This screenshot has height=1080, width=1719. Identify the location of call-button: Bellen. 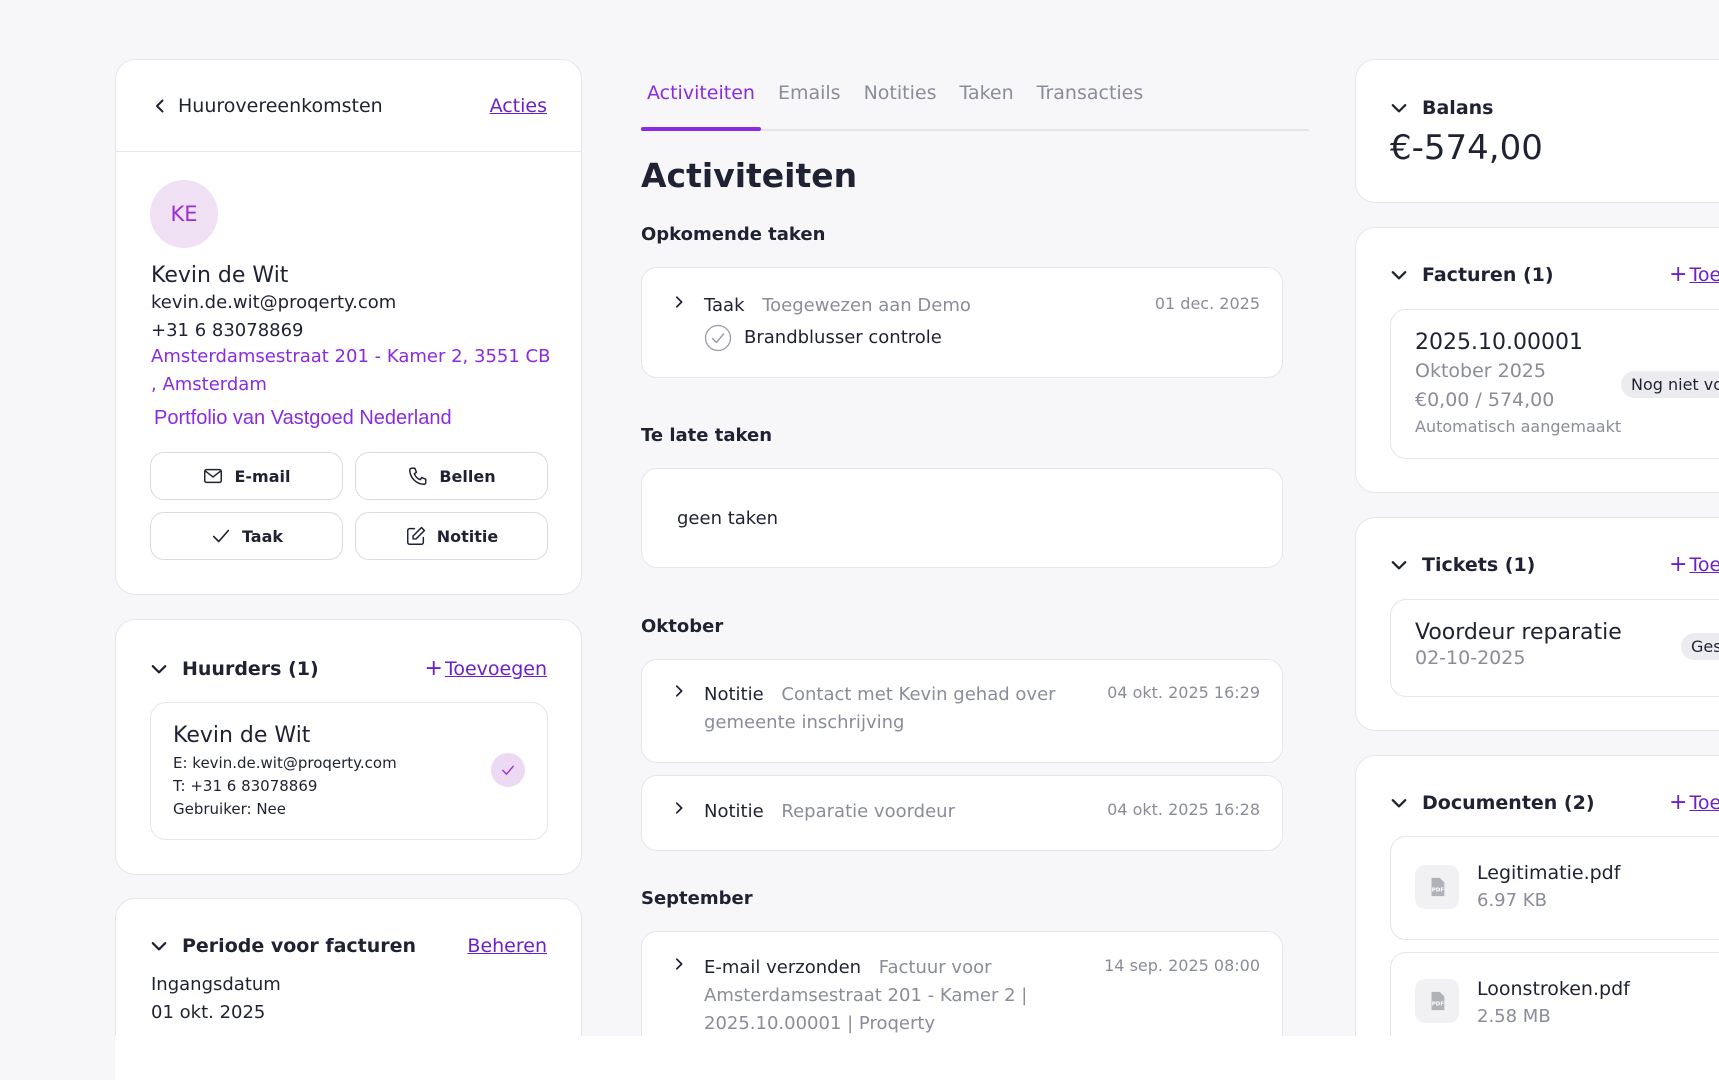
(451, 476).